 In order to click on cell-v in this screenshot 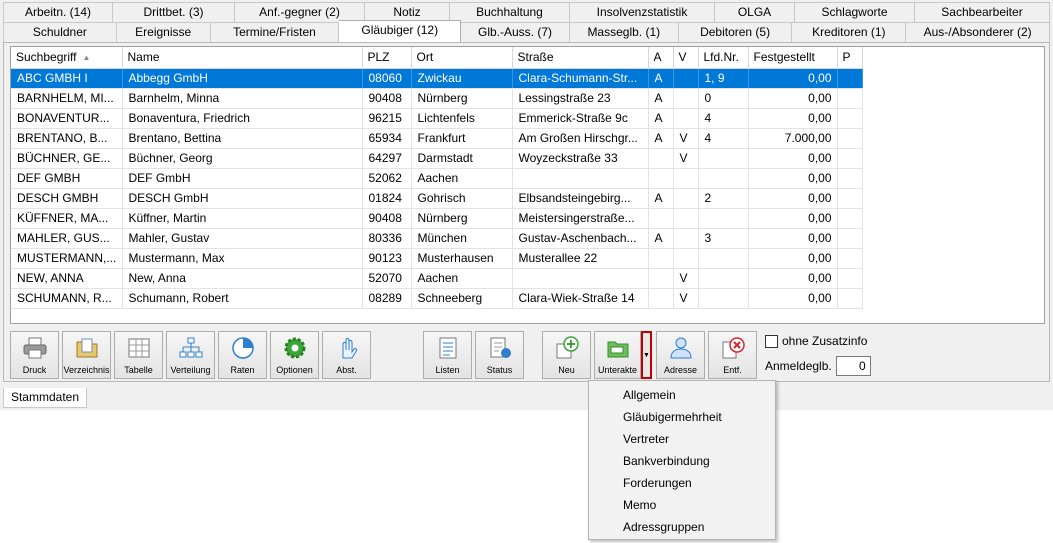, I will do `click(686, 258)`.